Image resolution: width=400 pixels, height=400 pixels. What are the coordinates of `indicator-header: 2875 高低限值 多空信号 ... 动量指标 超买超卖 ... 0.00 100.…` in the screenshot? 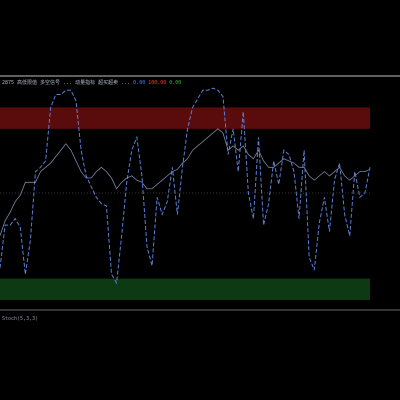 It's located at (91, 82).